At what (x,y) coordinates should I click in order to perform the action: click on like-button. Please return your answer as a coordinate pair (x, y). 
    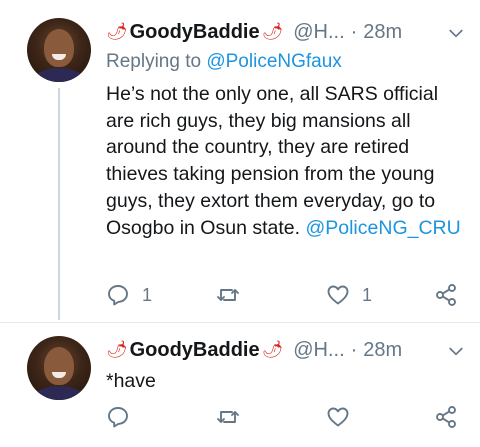
    Looking at the image, I should click on (344, 417).